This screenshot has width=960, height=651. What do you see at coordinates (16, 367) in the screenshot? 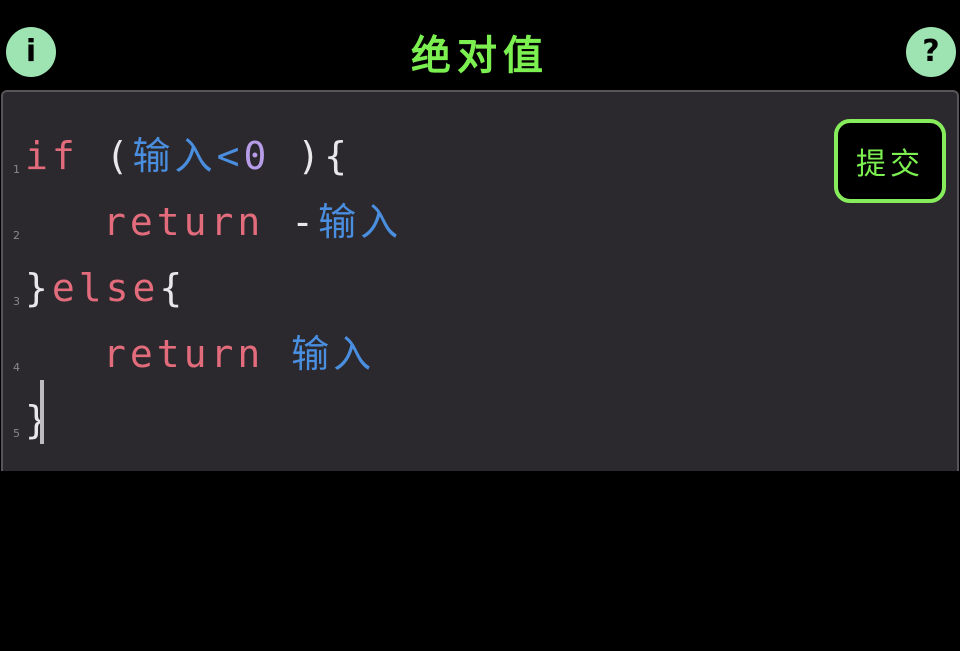
I see `line-number: 4` at bounding box center [16, 367].